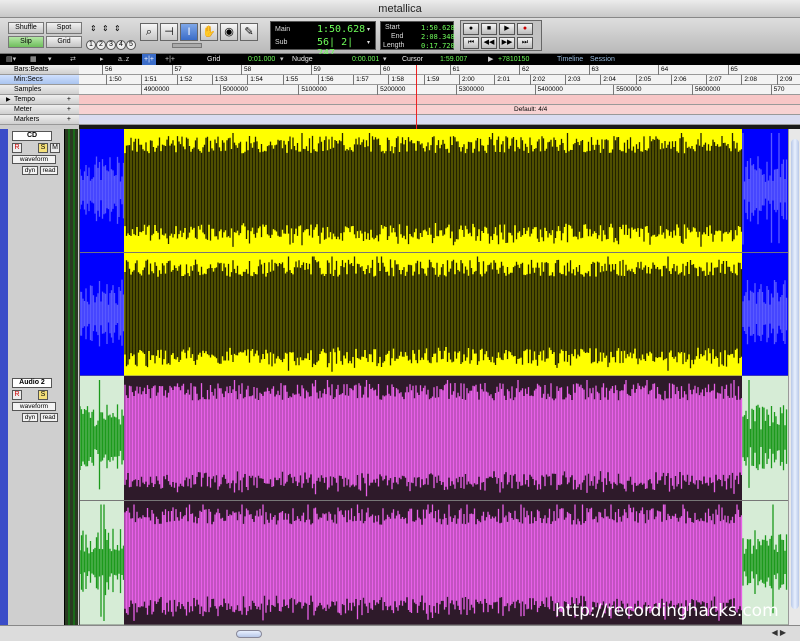 This screenshot has width=800, height=641. What do you see at coordinates (283, 29) in the screenshot?
I see `main-counter-label: Main` at bounding box center [283, 29].